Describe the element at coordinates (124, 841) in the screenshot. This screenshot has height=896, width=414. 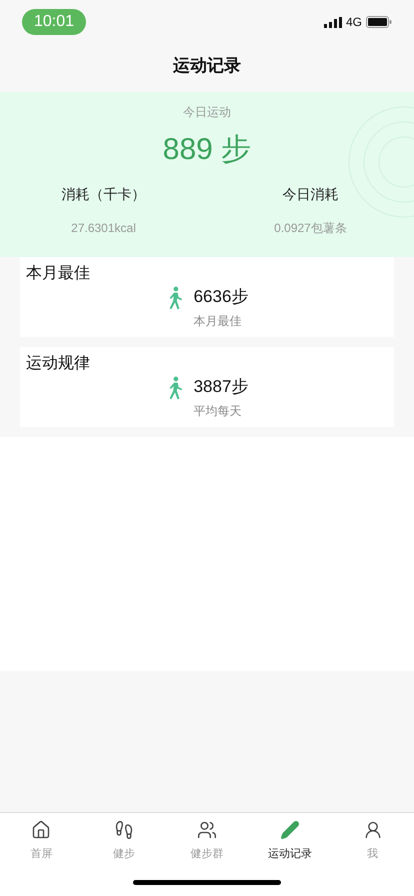
I see `tab-item: 健步` at that location.